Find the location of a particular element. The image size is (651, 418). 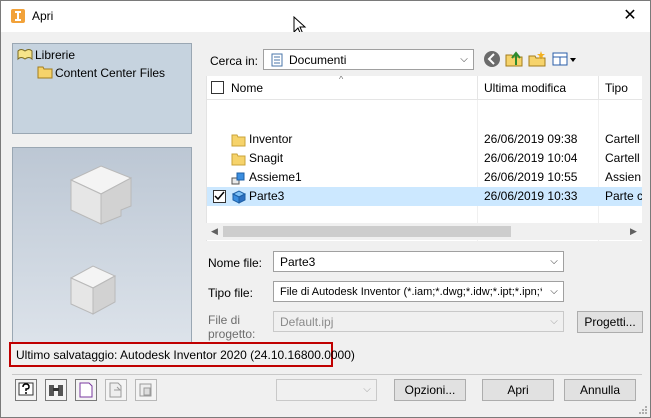

horizontal-scrollbar: ◀ ▶ is located at coordinates (424, 231).